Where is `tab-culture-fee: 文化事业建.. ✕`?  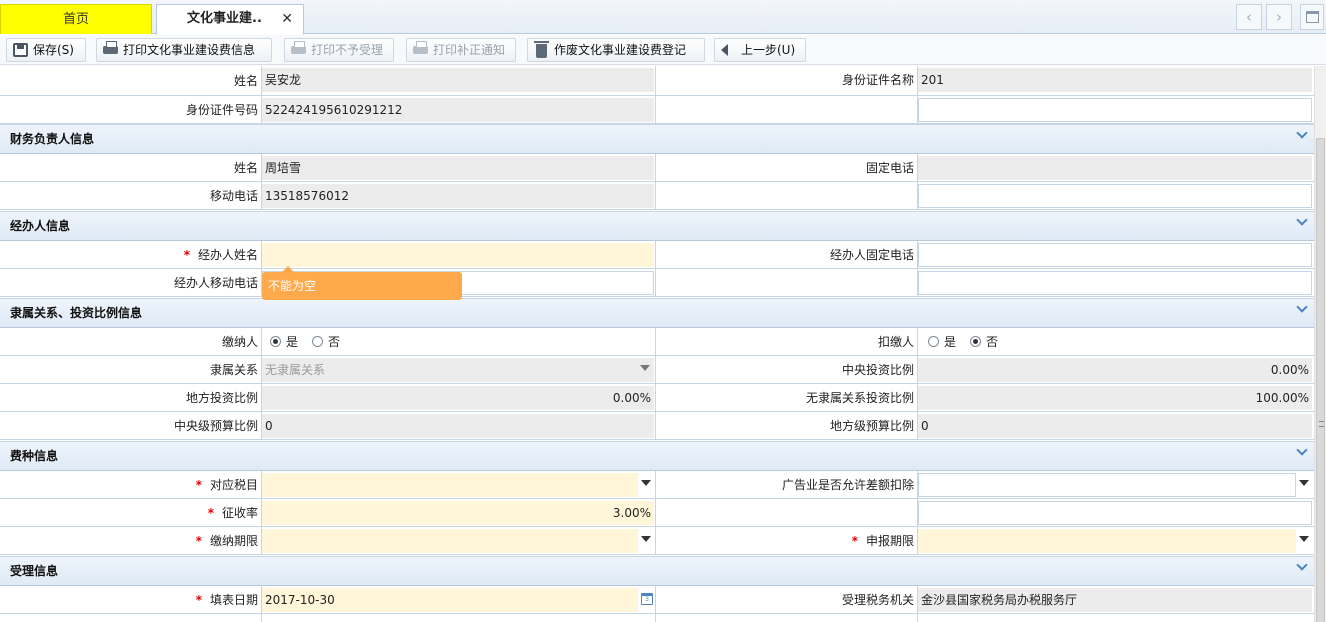 tab-culture-fee: 文化事业建.. ✕ is located at coordinates (230, 19).